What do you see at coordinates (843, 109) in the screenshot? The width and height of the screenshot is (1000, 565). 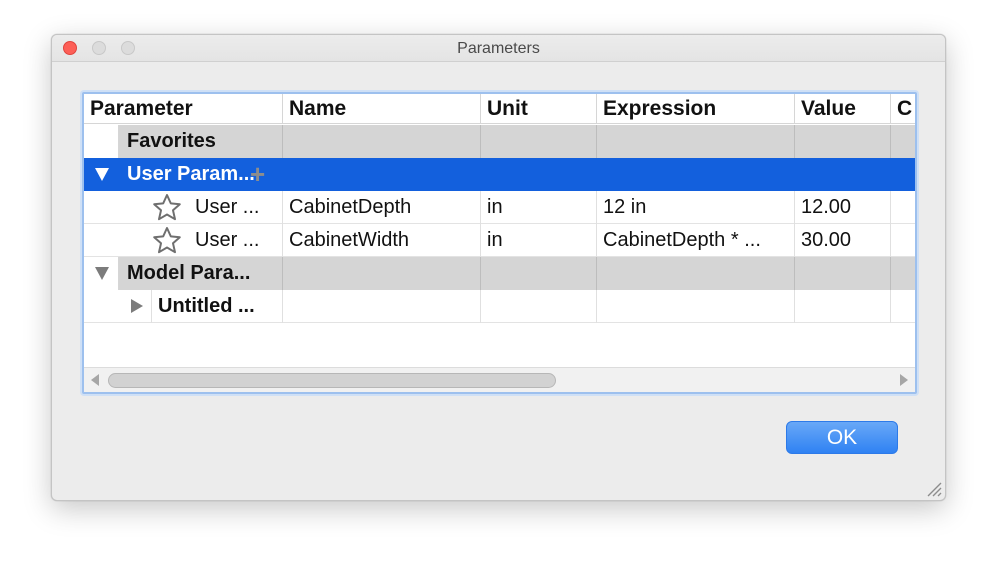 I see `column-header-value: Value` at bounding box center [843, 109].